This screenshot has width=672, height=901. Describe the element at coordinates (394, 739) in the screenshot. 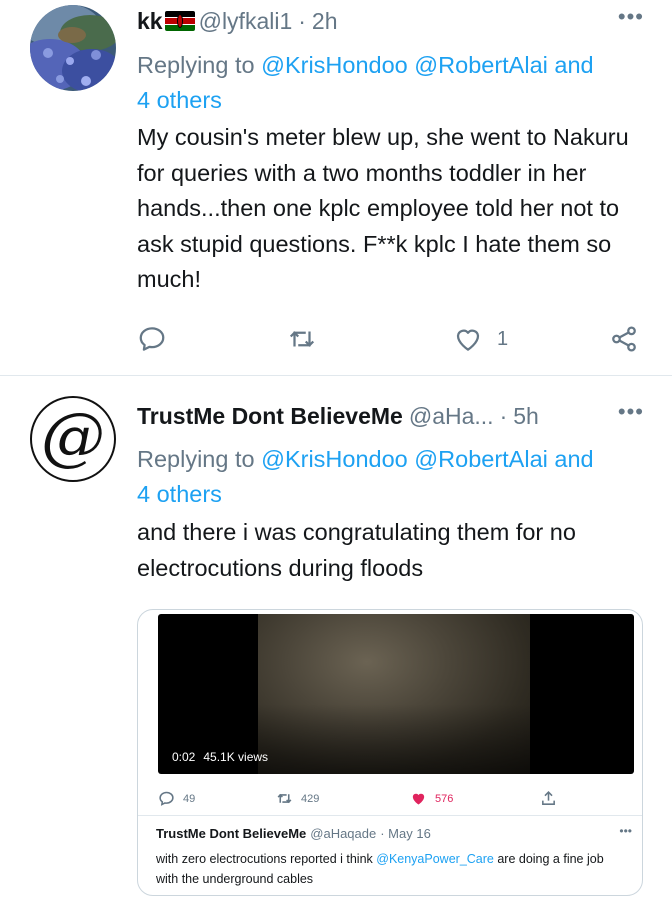

I see `video-shade` at that location.